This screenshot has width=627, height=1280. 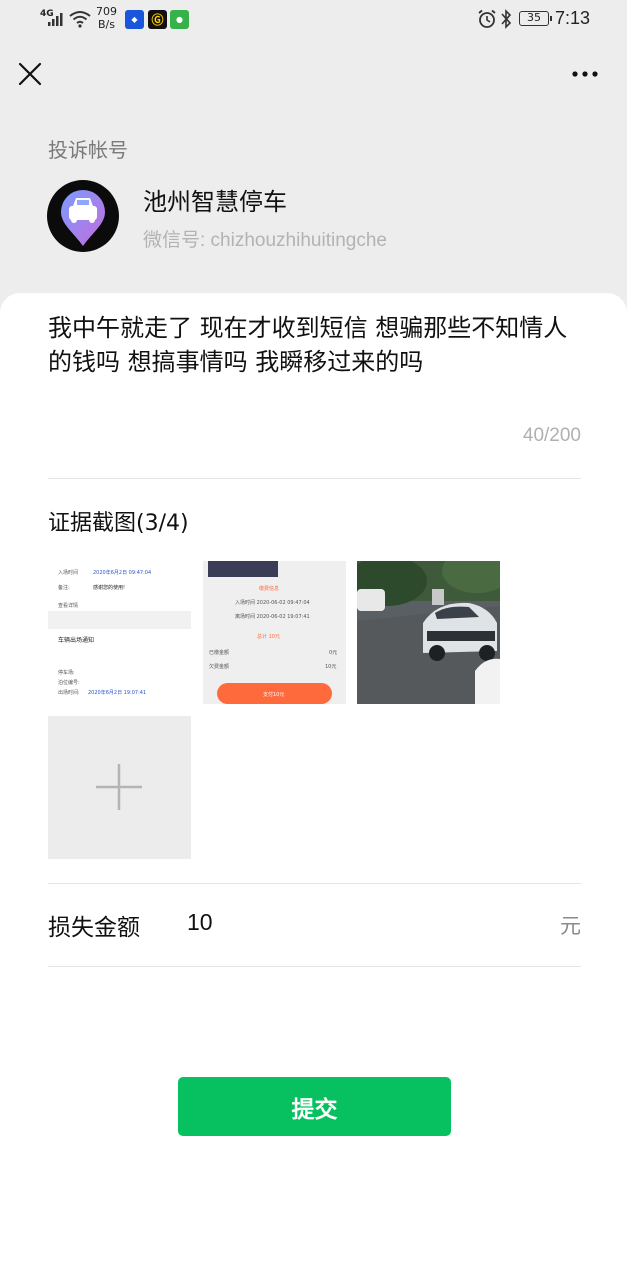 I want to click on loss-amount-label: 损失金额, so click(x=94, y=928).